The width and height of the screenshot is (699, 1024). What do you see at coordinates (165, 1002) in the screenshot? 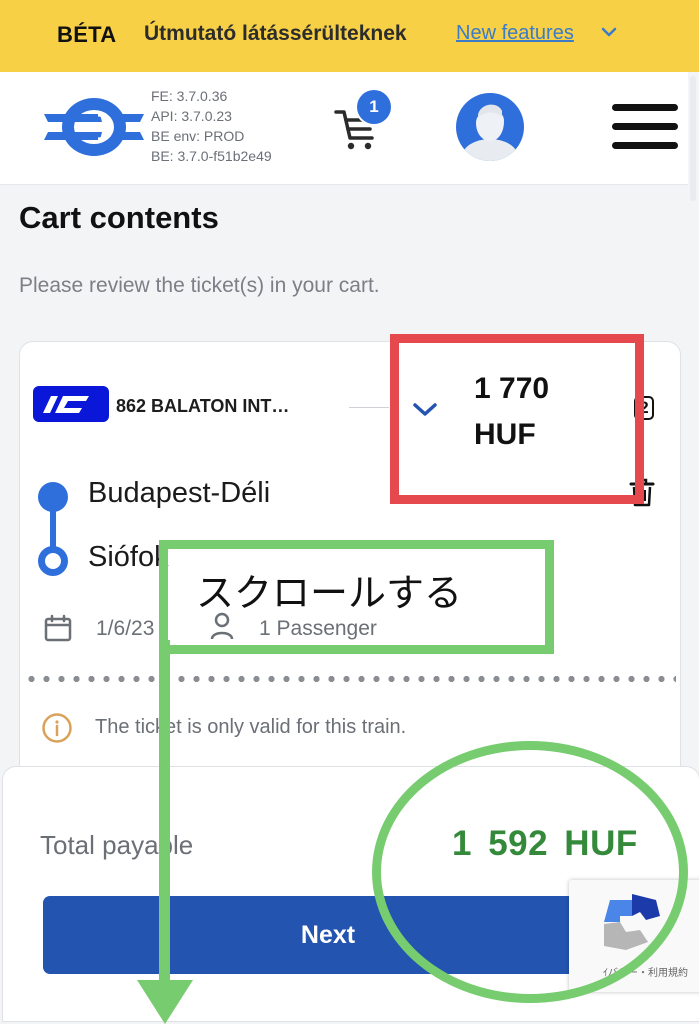
I see `scroll-down-arrow-icon` at bounding box center [165, 1002].